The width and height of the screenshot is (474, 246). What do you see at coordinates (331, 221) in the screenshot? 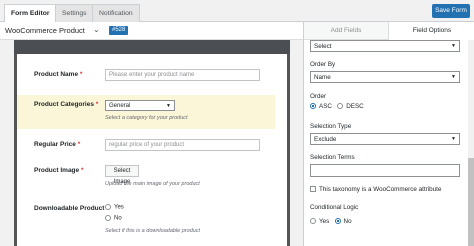
I see `conditional-logic-radio-group: Yes No` at bounding box center [331, 221].